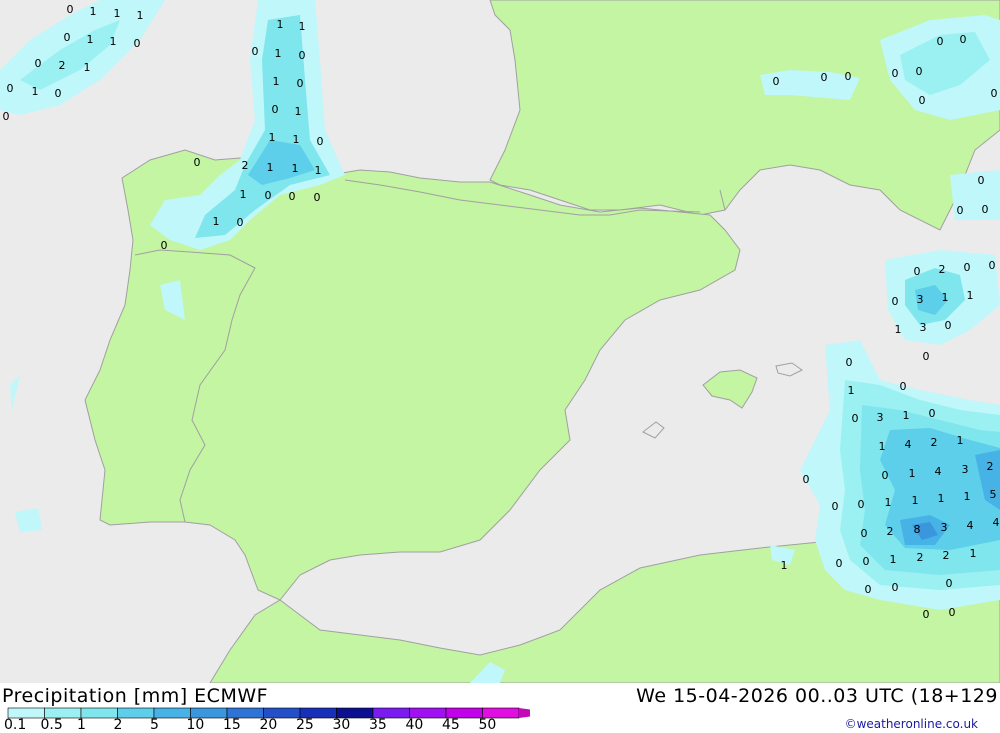 The image size is (1000, 733). I want to click on map-title: Precipitation [mm] ECMWF, so click(135, 696).